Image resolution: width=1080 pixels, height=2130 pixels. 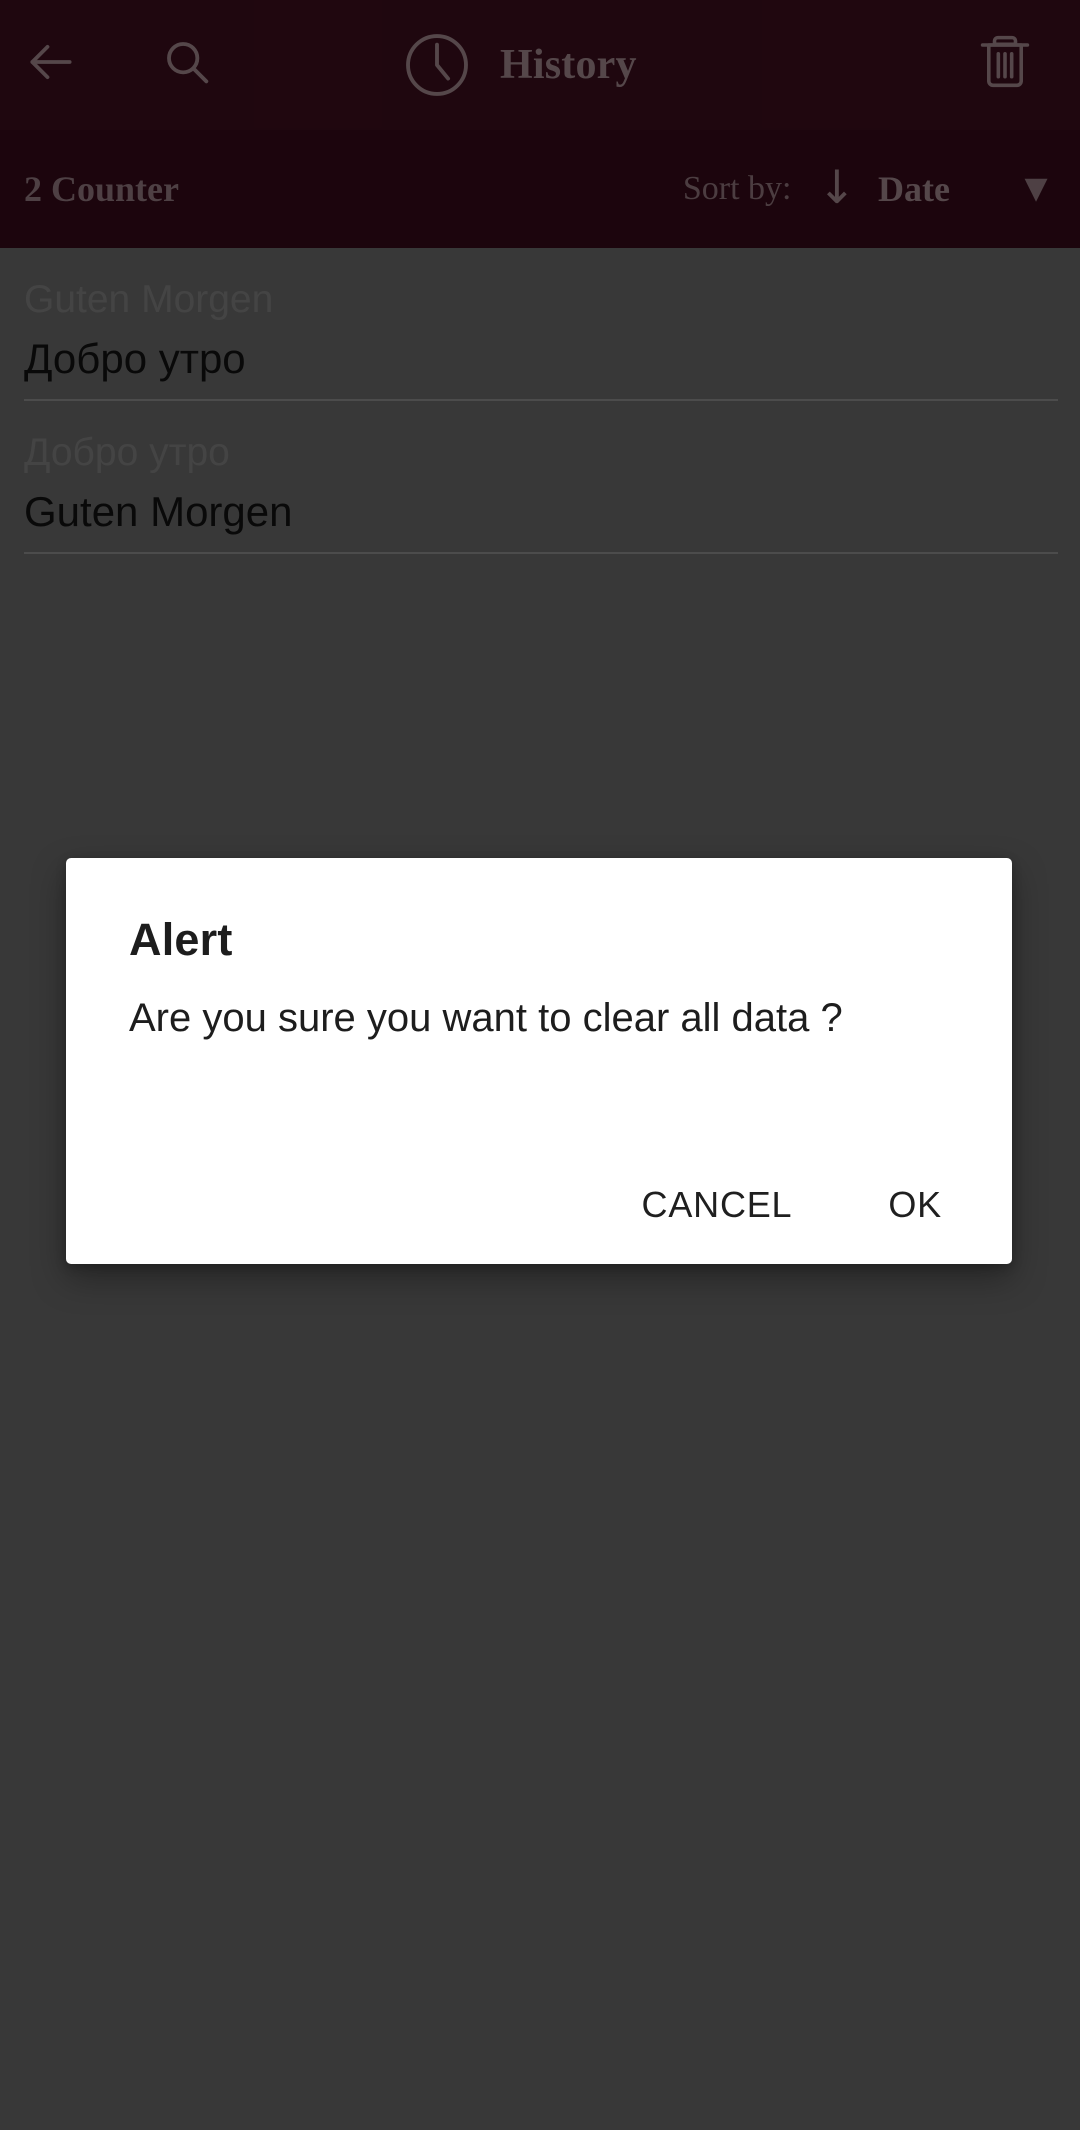 What do you see at coordinates (717, 1205) in the screenshot?
I see `cancel-button: CANCEL` at bounding box center [717, 1205].